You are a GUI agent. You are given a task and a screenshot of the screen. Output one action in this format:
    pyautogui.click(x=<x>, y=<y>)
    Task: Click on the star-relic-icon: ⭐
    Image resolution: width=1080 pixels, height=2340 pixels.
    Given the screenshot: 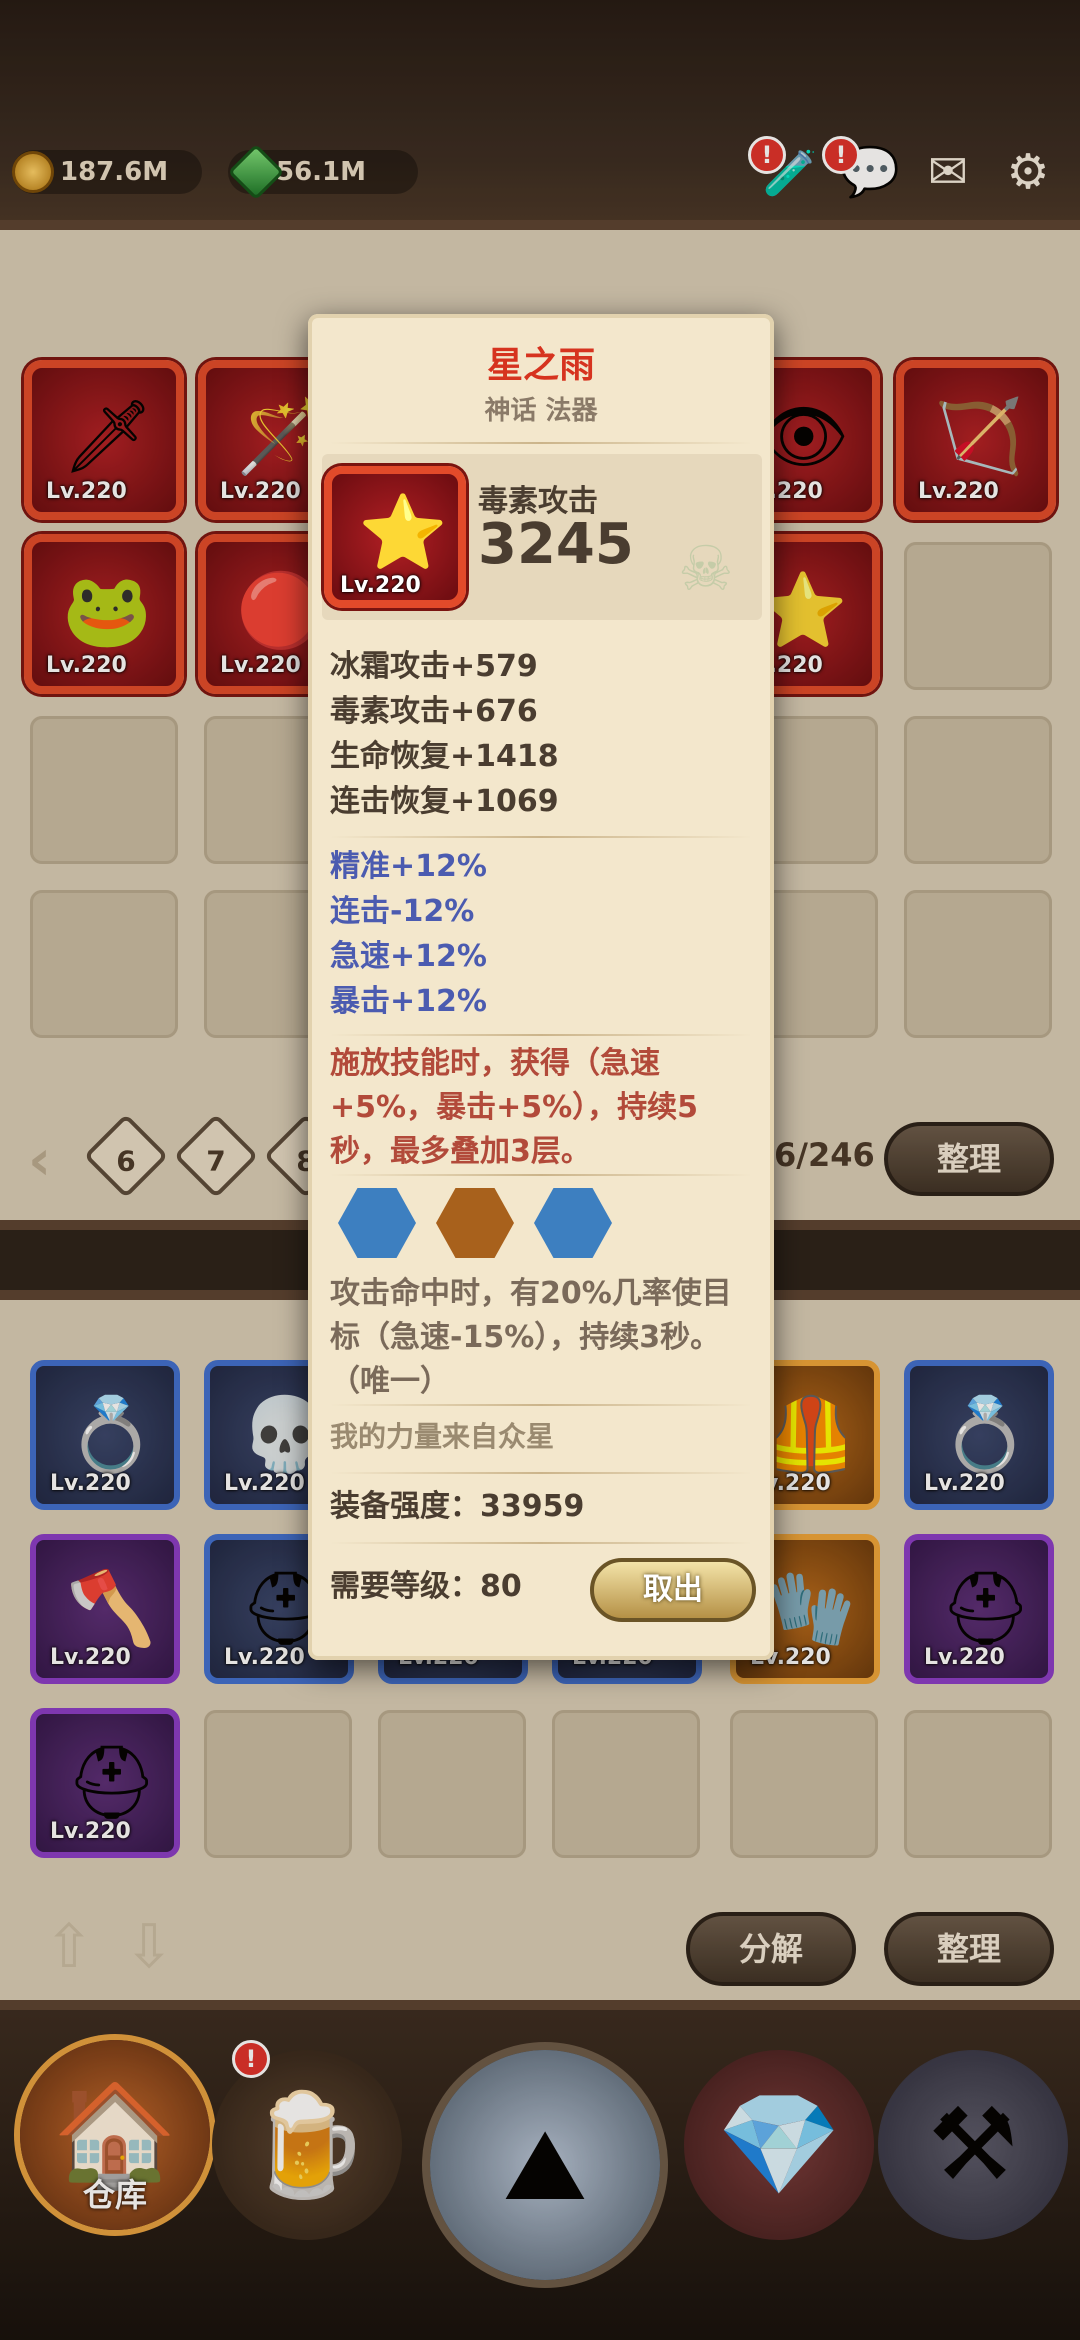 What is the action you would take?
    pyautogui.click(x=403, y=532)
    